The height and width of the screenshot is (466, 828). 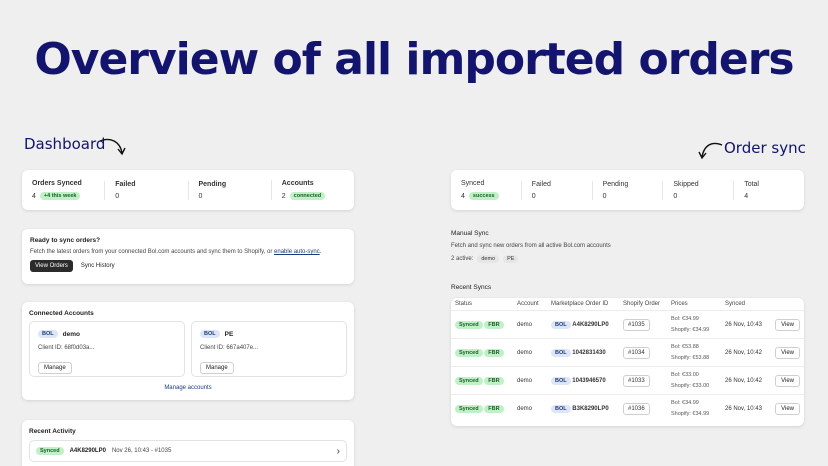 What do you see at coordinates (685, 374) in the screenshot?
I see `bol-price: Bol: €33.00` at bounding box center [685, 374].